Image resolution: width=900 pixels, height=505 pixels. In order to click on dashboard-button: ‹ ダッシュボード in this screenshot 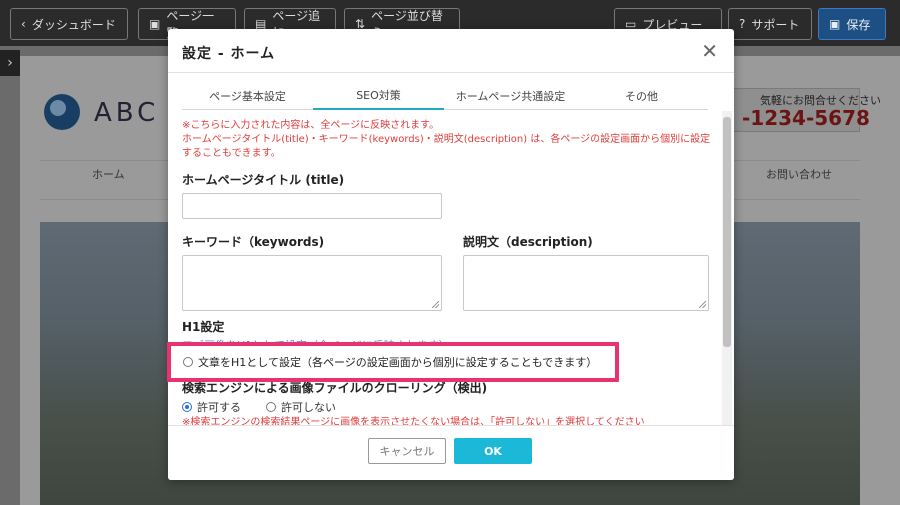, I will do `click(69, 24)`.